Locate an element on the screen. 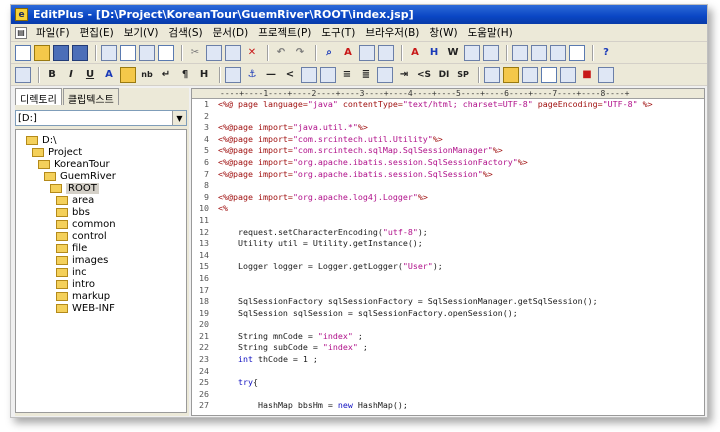  spell-check-icon is located at coordinates (147, 52).